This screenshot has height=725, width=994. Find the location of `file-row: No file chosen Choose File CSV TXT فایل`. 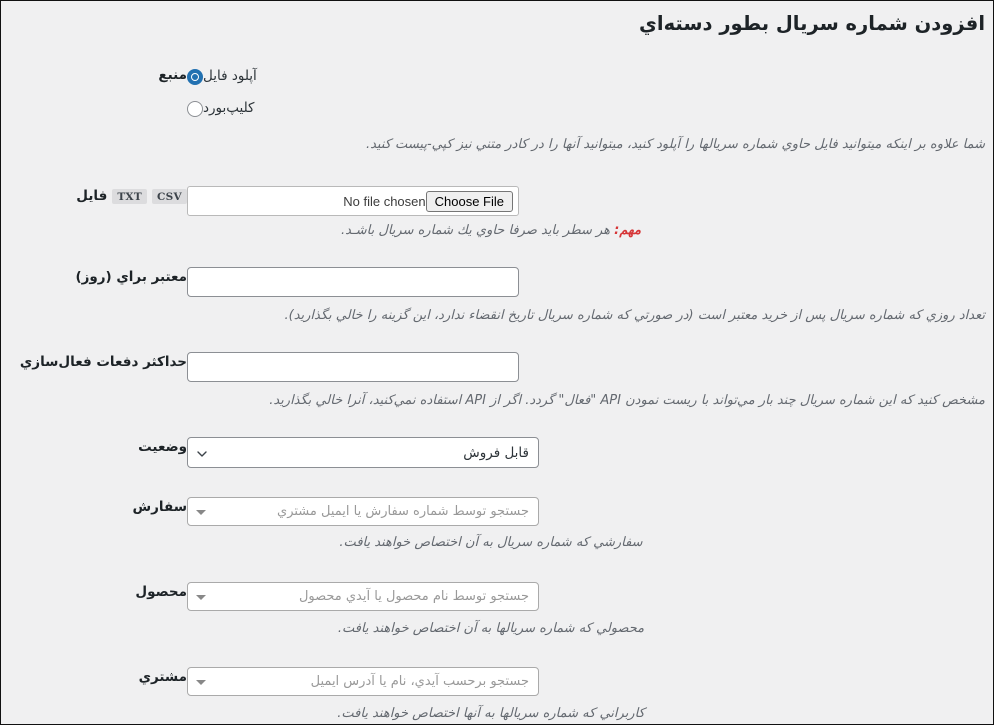

file-row: No file chosen Choose File CSV TXT فایل is located at coordinates (496, 201).